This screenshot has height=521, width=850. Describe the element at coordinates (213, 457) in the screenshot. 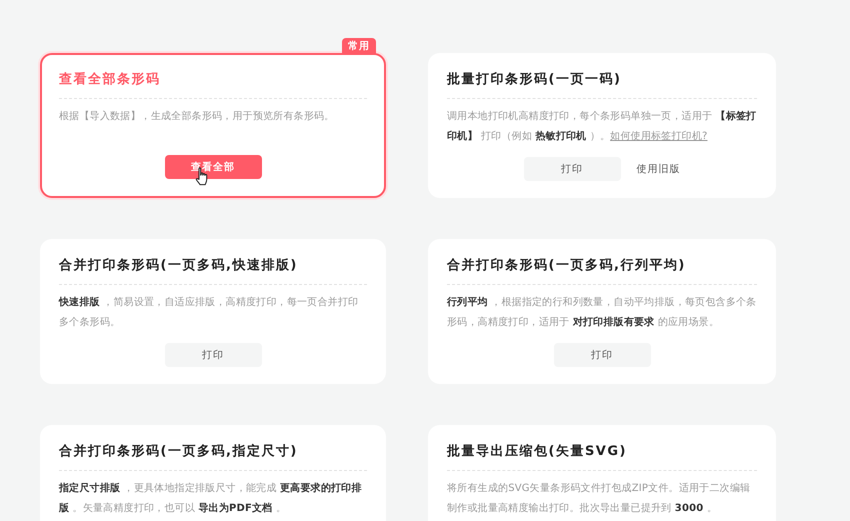

I see `card-title: 合并打印条形码(一页多码,指定尺寸)` at that location.